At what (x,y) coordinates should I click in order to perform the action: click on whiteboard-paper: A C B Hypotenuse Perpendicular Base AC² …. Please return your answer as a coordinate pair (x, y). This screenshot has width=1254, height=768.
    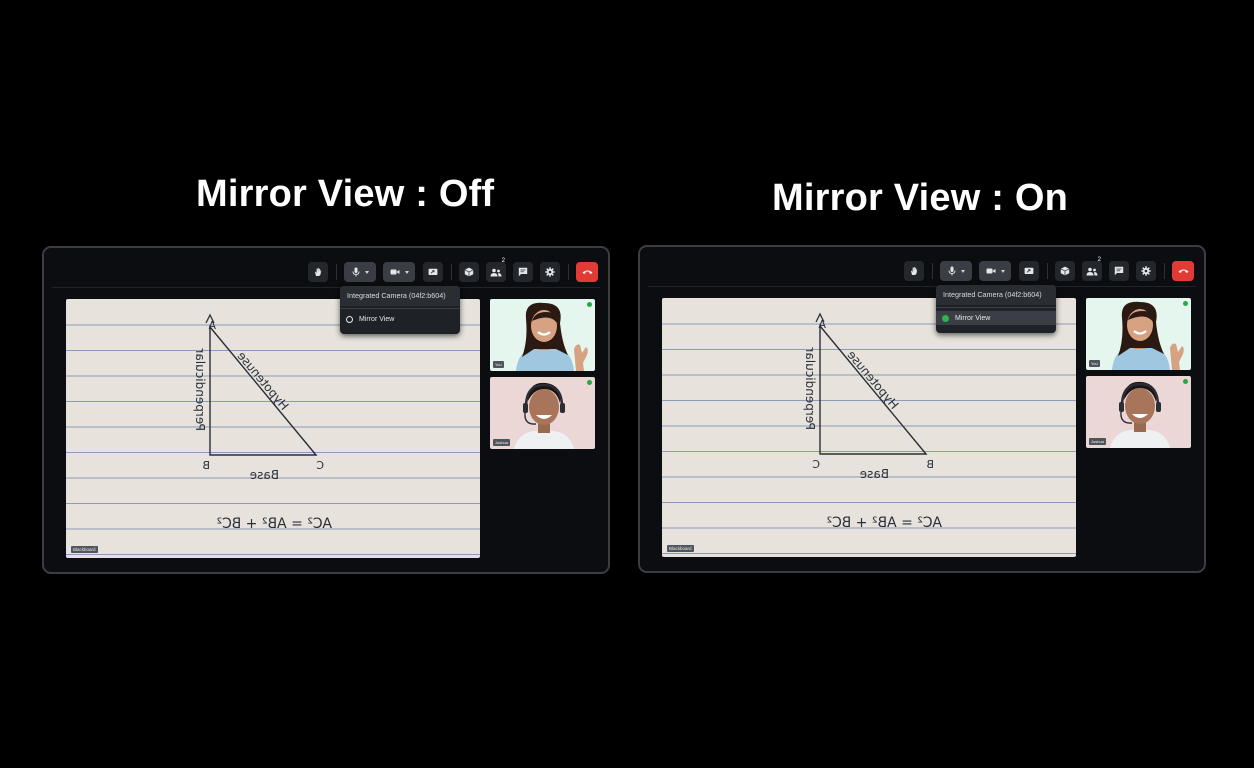
    Looking at the image, I should click on (273, 434).